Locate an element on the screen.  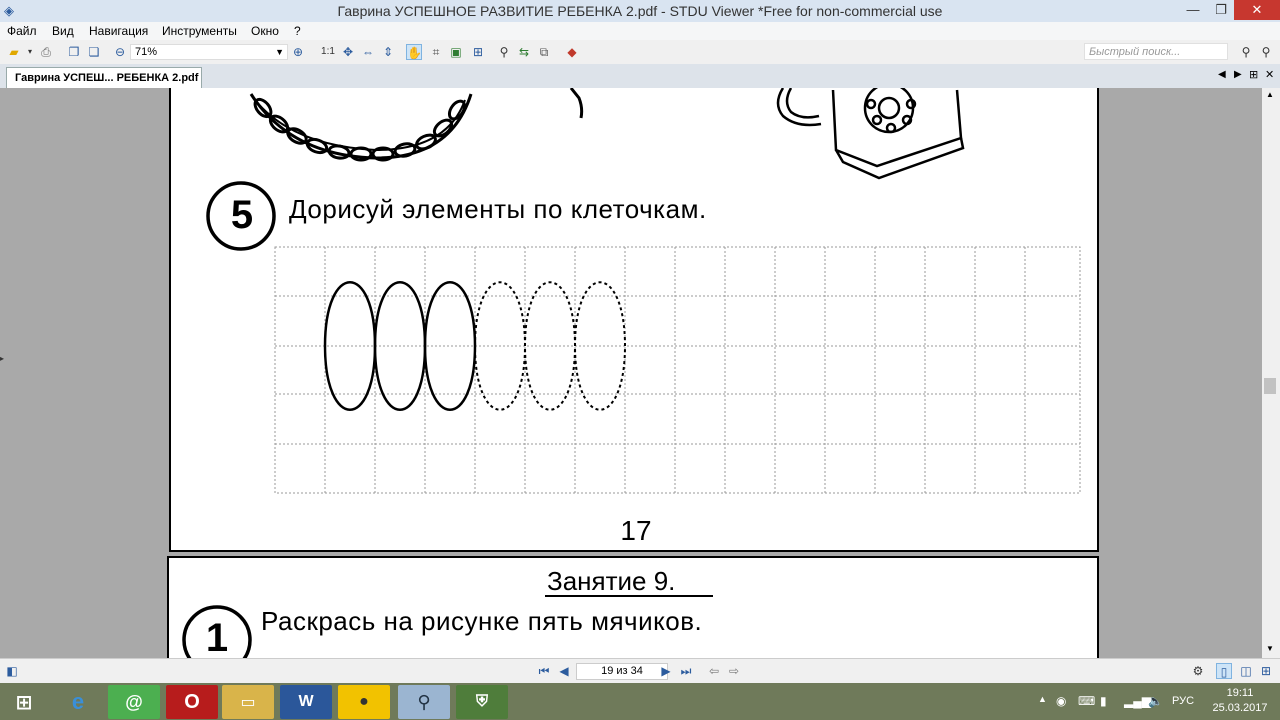
settings-icon: ⚙ is located at coordinates (1198, 671).